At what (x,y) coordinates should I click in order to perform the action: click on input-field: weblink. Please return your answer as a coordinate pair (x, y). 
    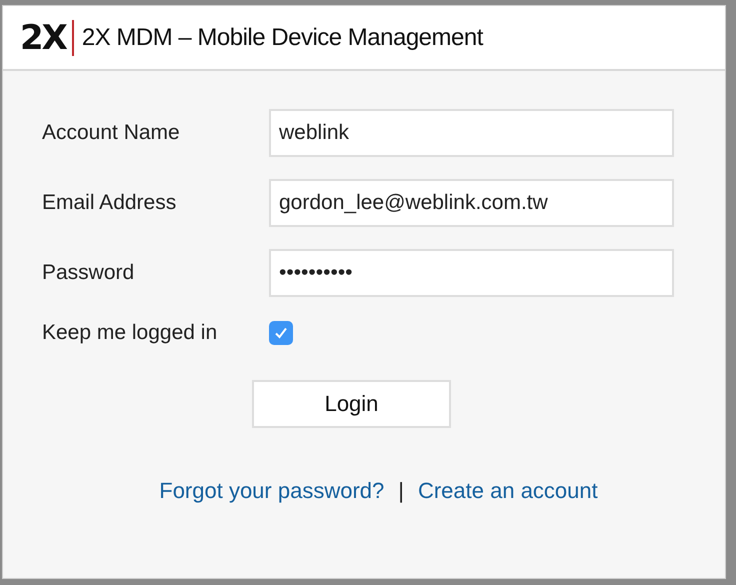
    Looking at the image, I should click on (471, 133).